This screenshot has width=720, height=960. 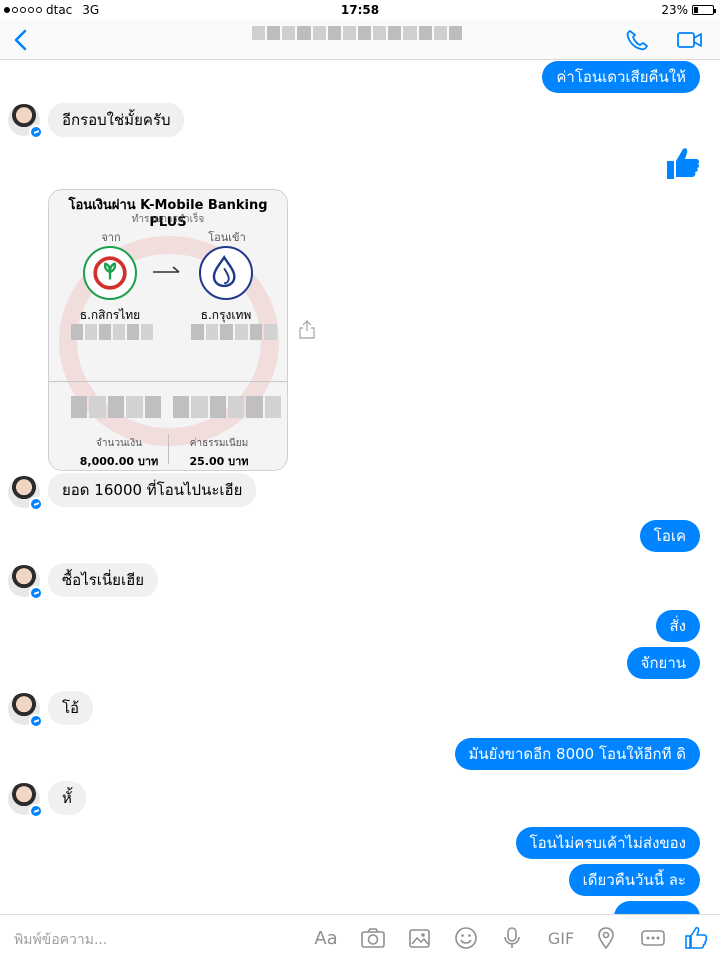 I want to click on status-bar: dtac 3G 17:58 23%, so click(x=360, y=10).